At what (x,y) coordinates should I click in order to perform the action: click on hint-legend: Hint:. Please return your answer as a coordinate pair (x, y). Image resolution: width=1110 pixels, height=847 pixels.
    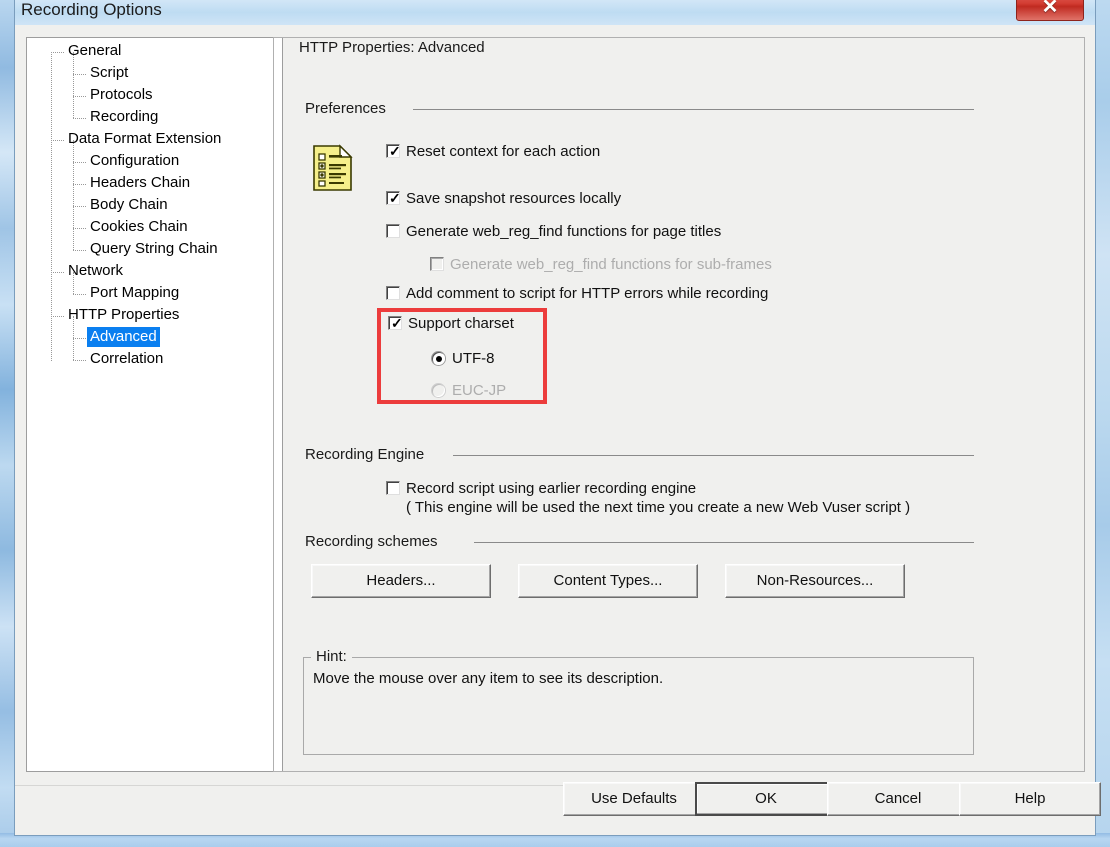
    Looking at the image, I should click on (331, 656).